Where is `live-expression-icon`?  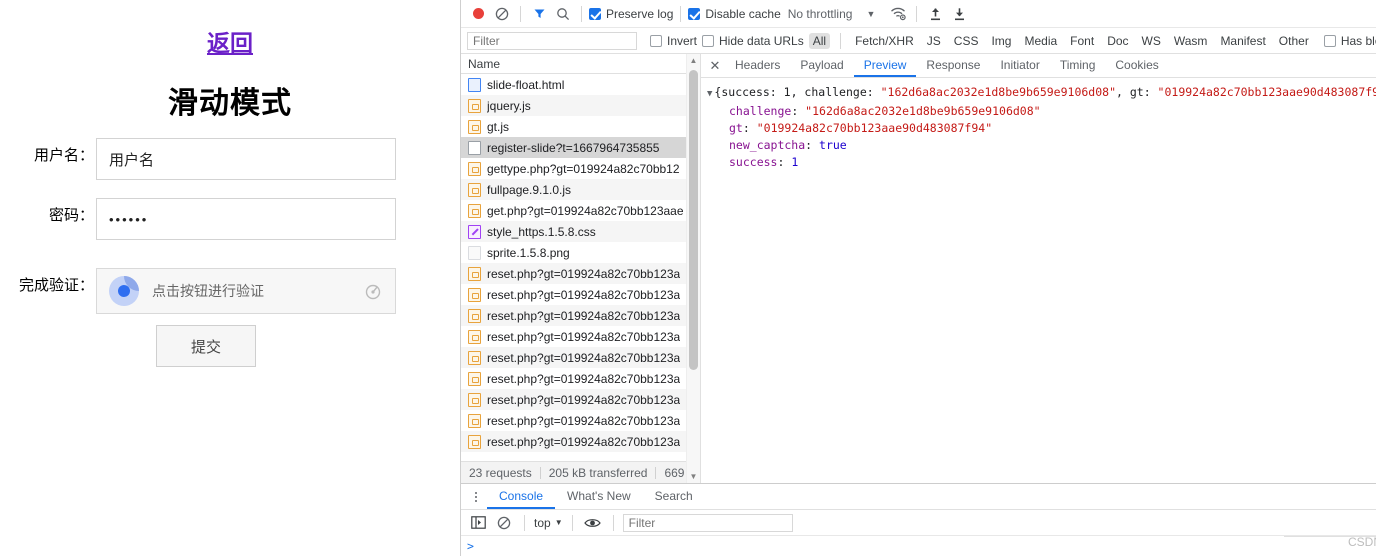
live-expression-icon is located at coordinates (593, 523).